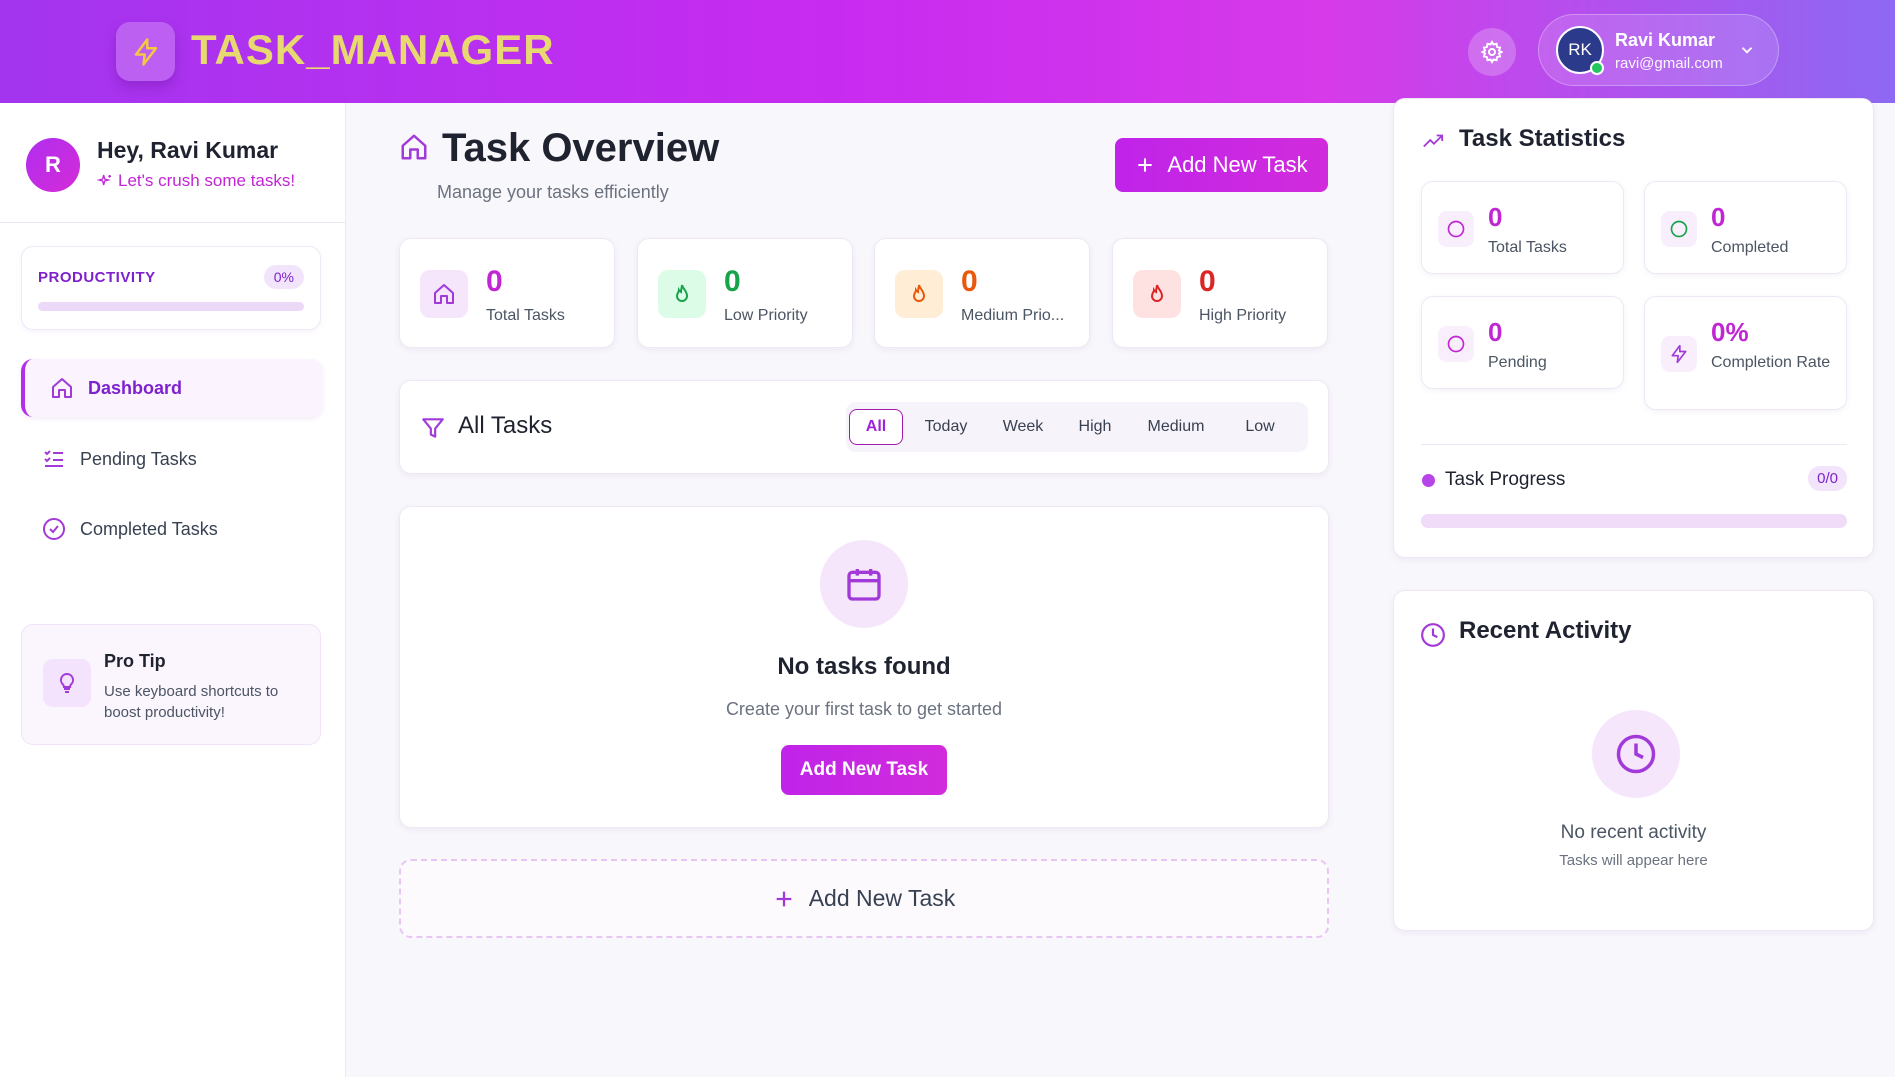 This screenshot has width=1895, height=1077. Describe the element at coordinates (946, 427) in the screenshot. I see `filter-tab-today: Today` at that location.